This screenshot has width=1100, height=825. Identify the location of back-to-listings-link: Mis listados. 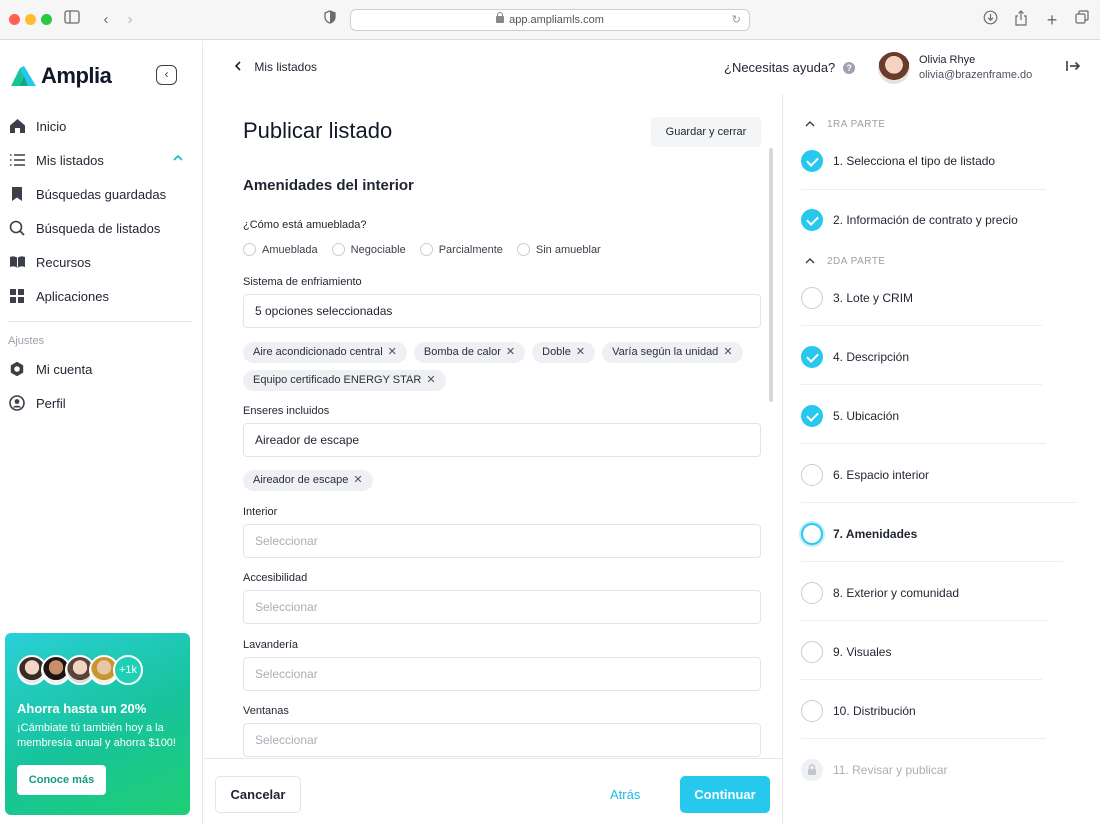
(275, 67).